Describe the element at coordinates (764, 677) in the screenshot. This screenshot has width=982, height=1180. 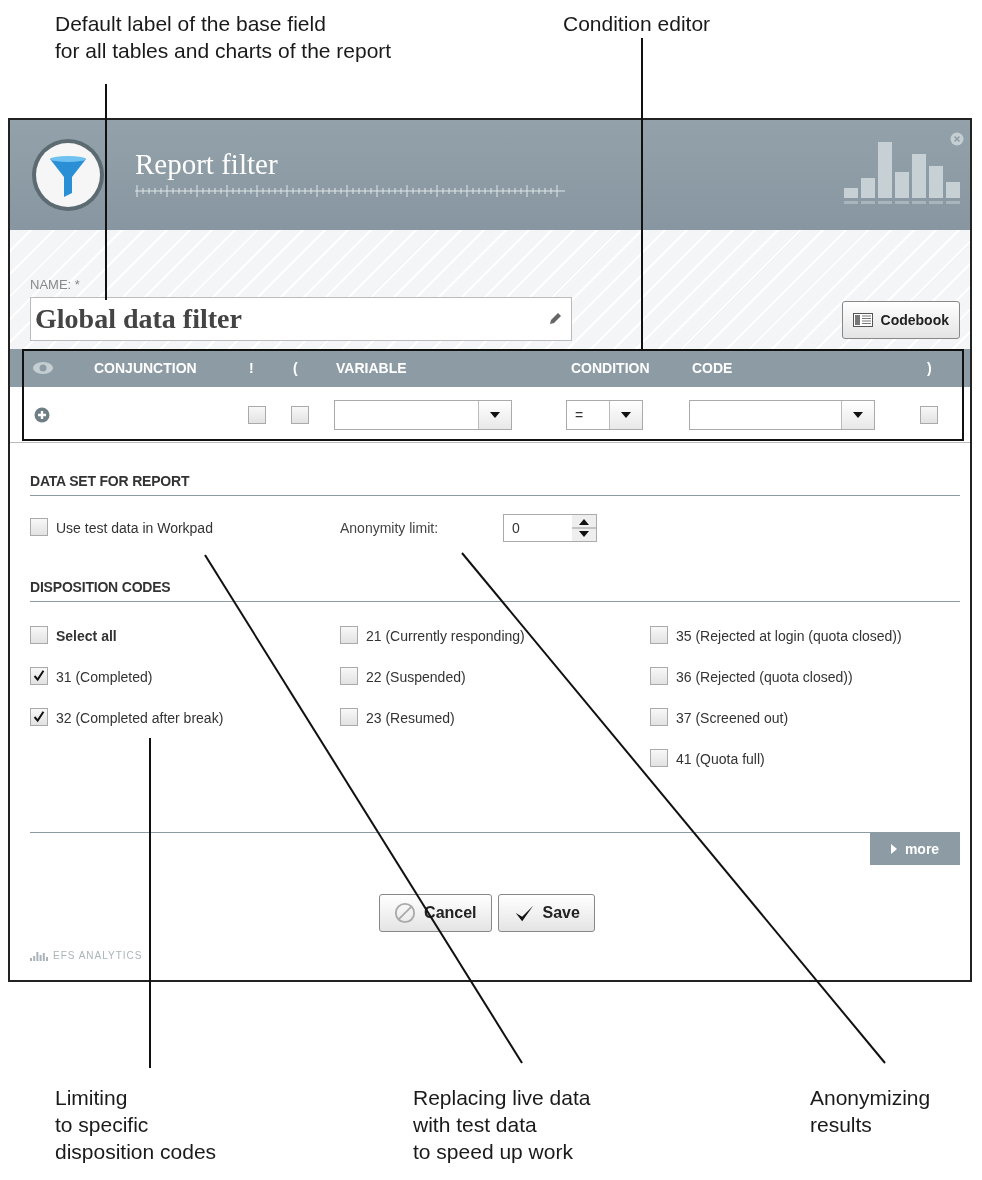
I see `checkbox-label: 36 (Rejected (quota closed))` at that location.